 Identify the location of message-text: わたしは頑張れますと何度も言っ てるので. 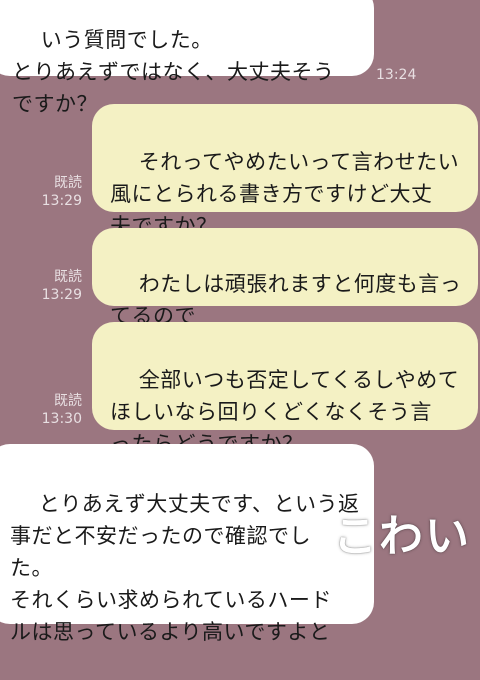
(286, 300).